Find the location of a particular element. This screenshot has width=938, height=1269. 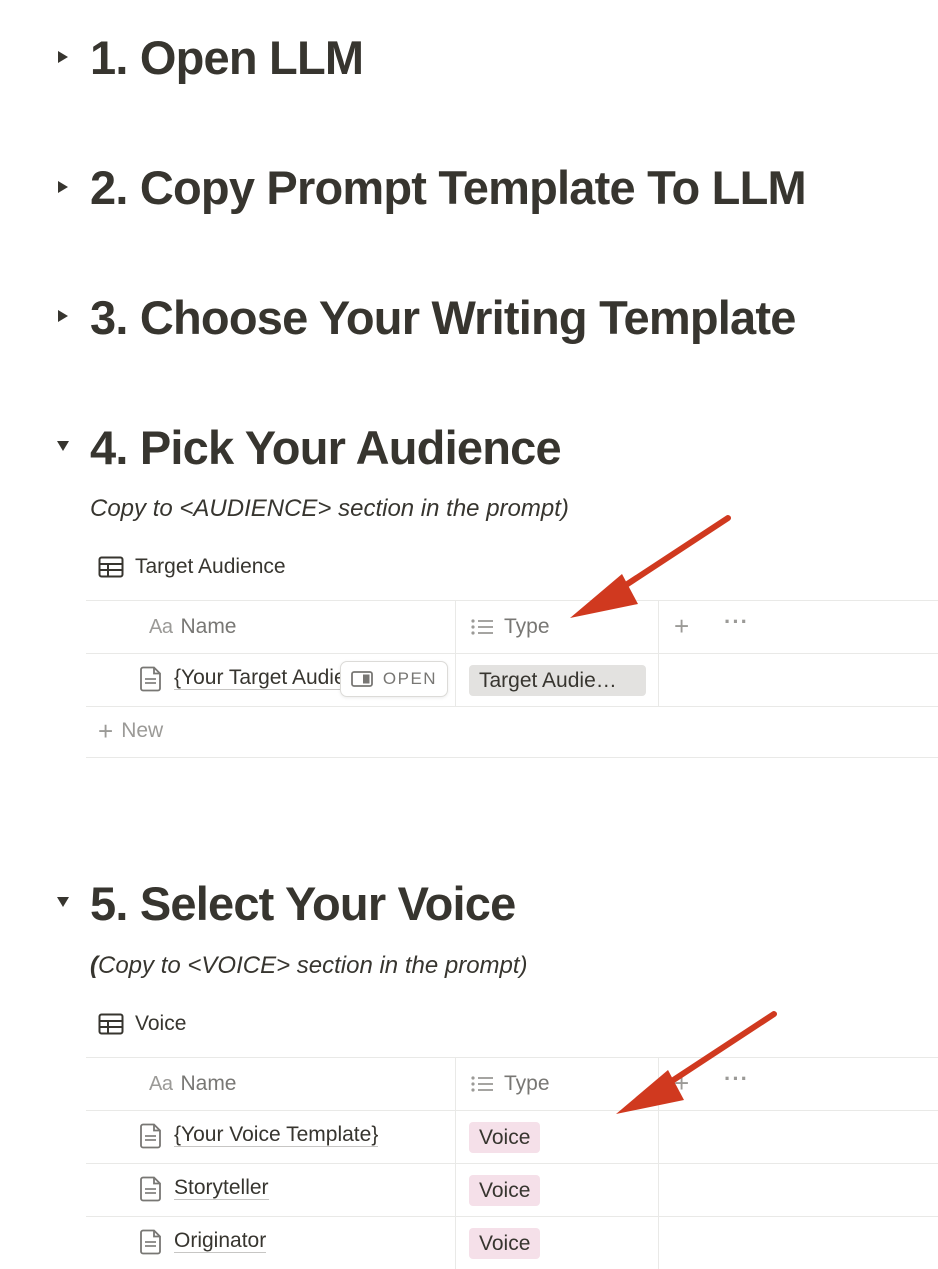

audience-database-title: Target Audience is located at coordinates (192, 567).